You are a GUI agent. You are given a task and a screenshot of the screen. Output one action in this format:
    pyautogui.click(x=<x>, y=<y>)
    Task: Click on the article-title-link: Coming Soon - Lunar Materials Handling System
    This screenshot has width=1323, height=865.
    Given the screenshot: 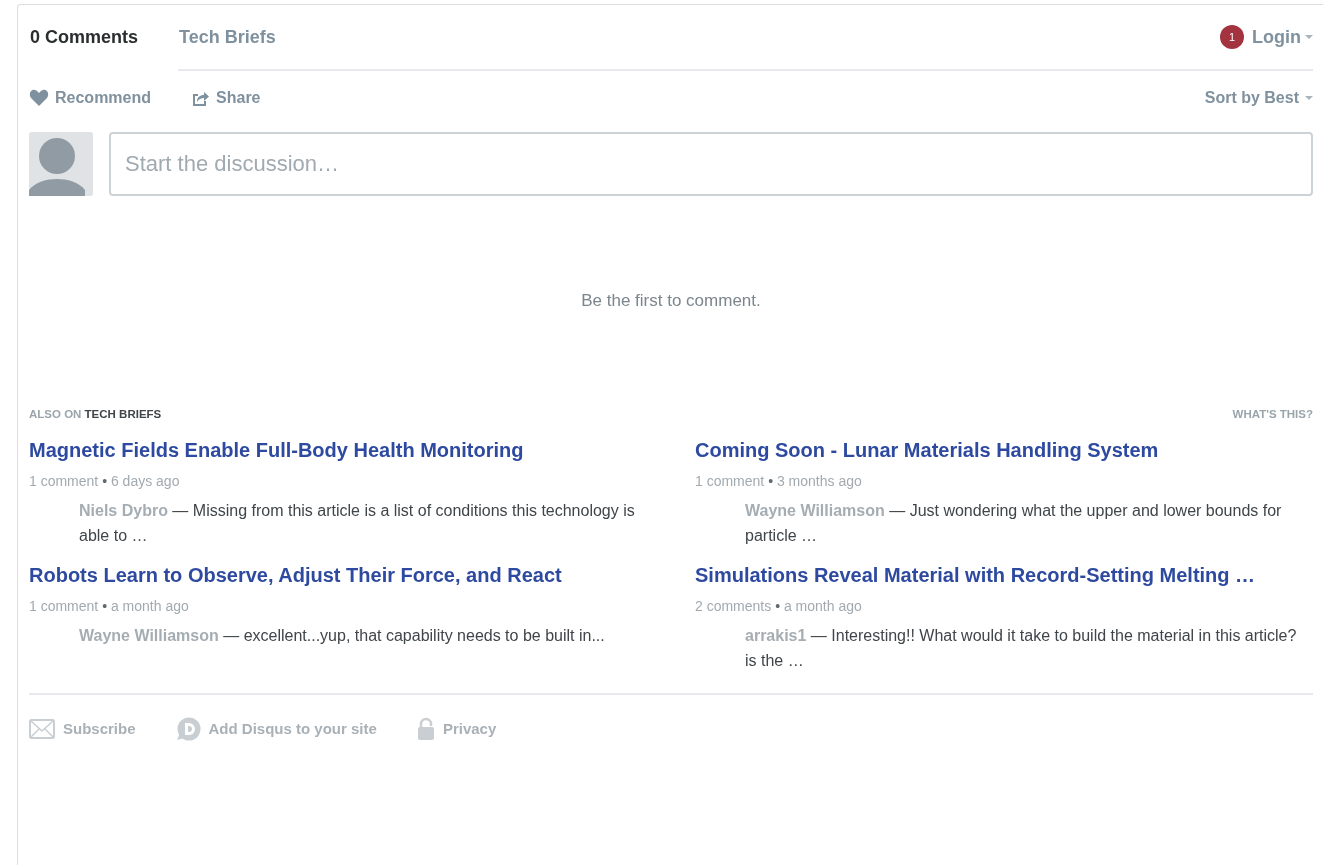 What is the action you would take?
    pyautogui.click(x=927, y=449)
    